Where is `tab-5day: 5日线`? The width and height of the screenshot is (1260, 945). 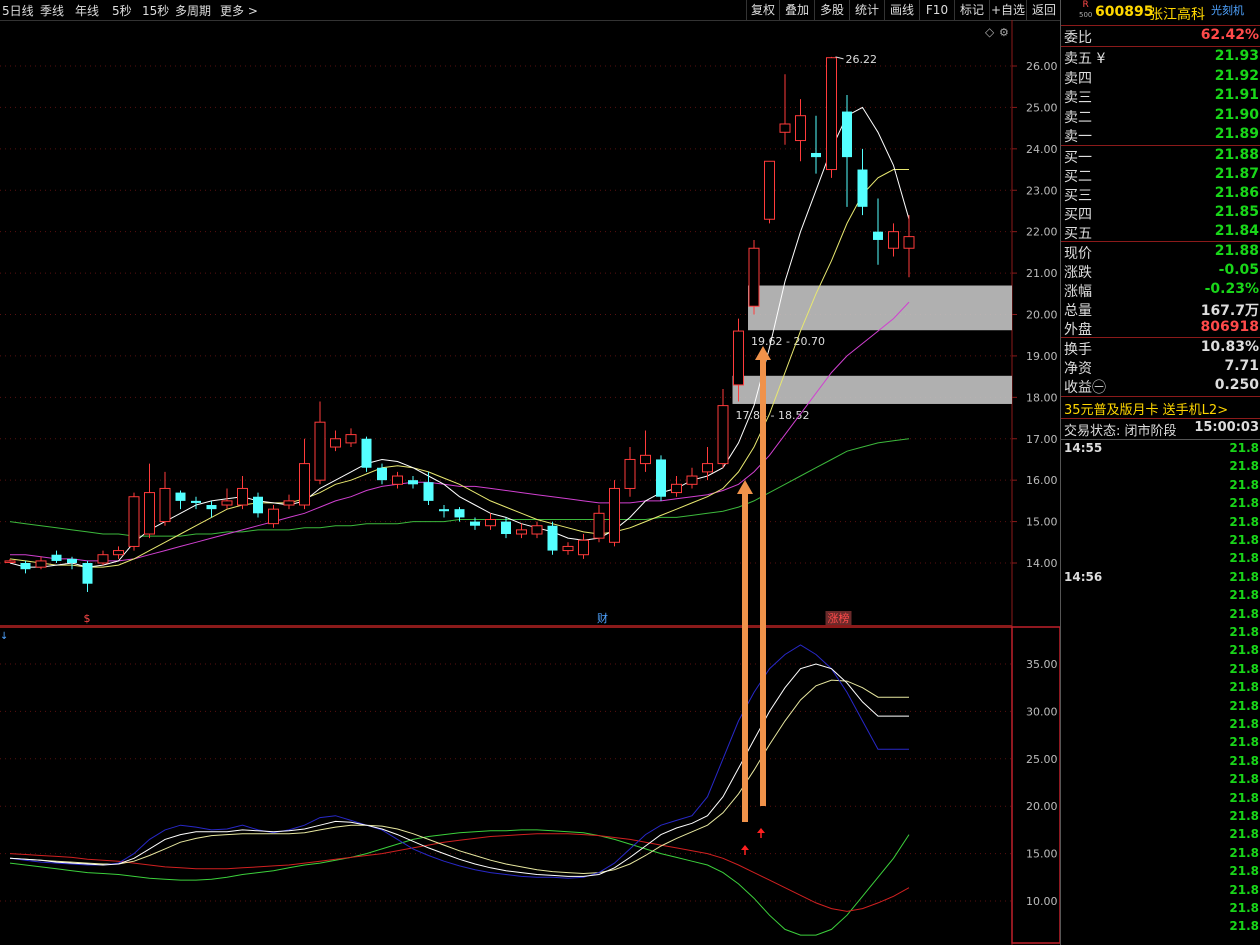 tab-5day: 5日线 is located at coordinates (18, 10).